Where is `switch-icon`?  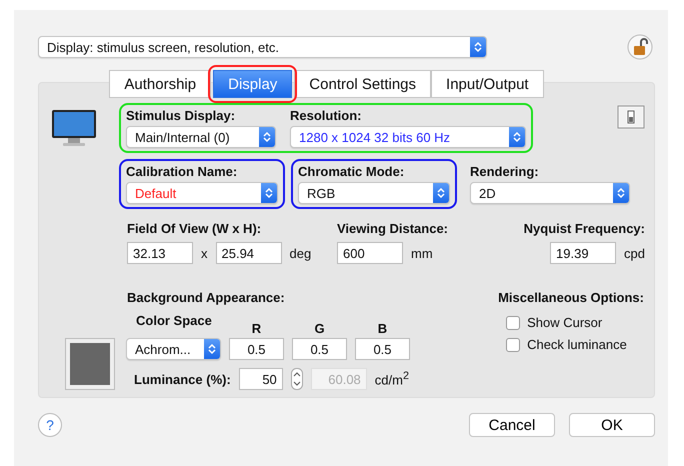
switch-icon is located at coordinates (631, 117).